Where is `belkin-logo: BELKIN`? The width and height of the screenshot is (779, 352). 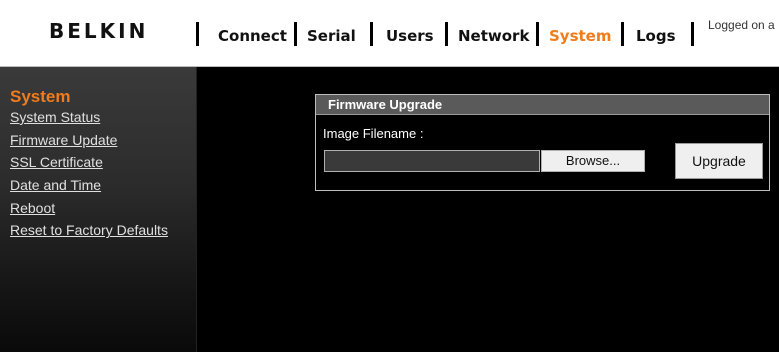 belkin-logo: BELKIN is located at coordinates (99, 31).